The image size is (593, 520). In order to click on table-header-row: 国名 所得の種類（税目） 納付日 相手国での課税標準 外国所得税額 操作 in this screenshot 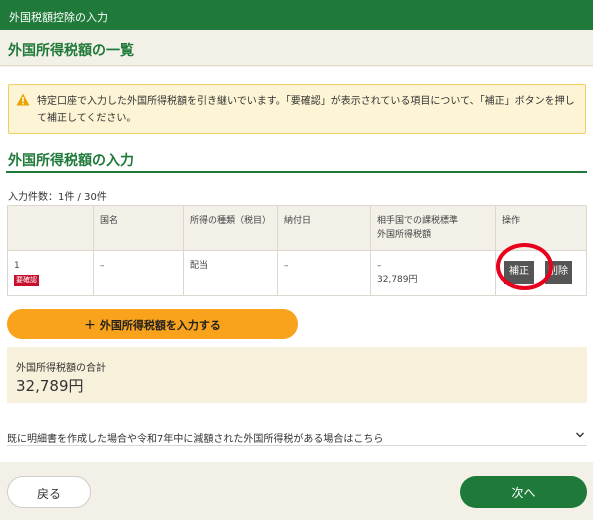, I will do `click(297, 228)`.